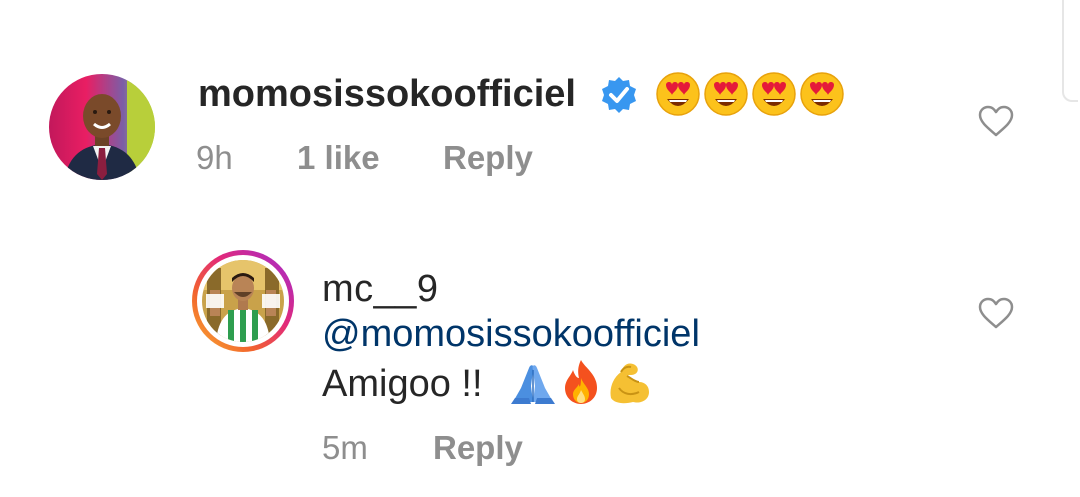 The image size is (1080, 497). I want to click on comment-emojis, so click(750, 95).